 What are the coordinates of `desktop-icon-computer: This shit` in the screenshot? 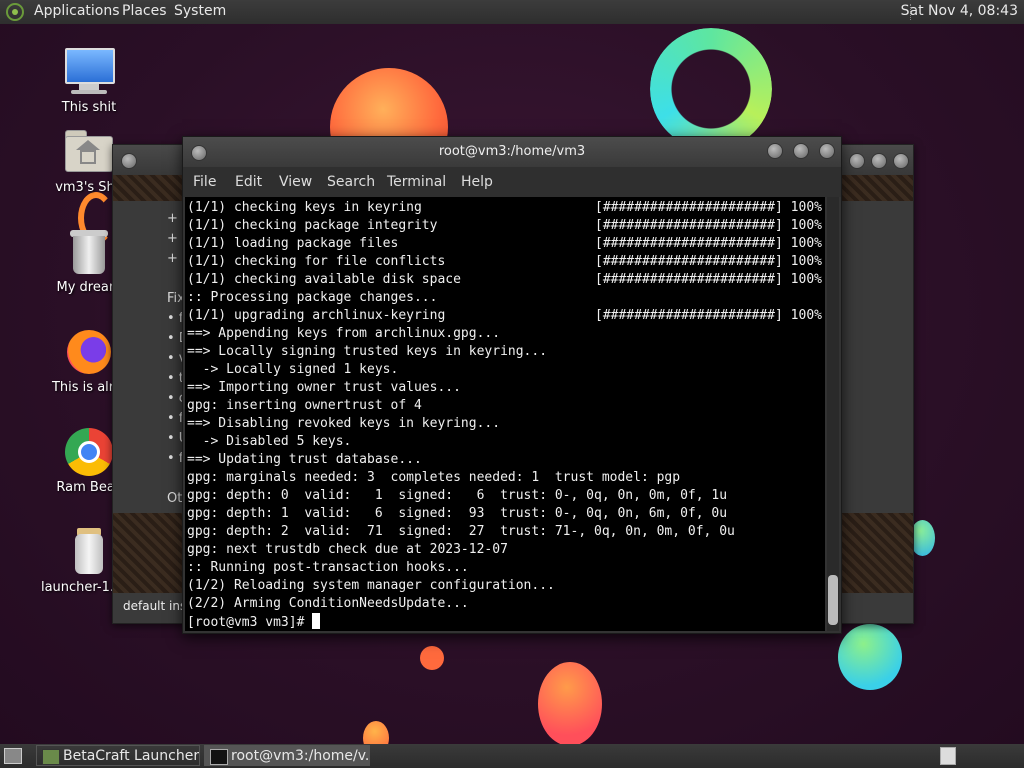 It's located at (89, 80).